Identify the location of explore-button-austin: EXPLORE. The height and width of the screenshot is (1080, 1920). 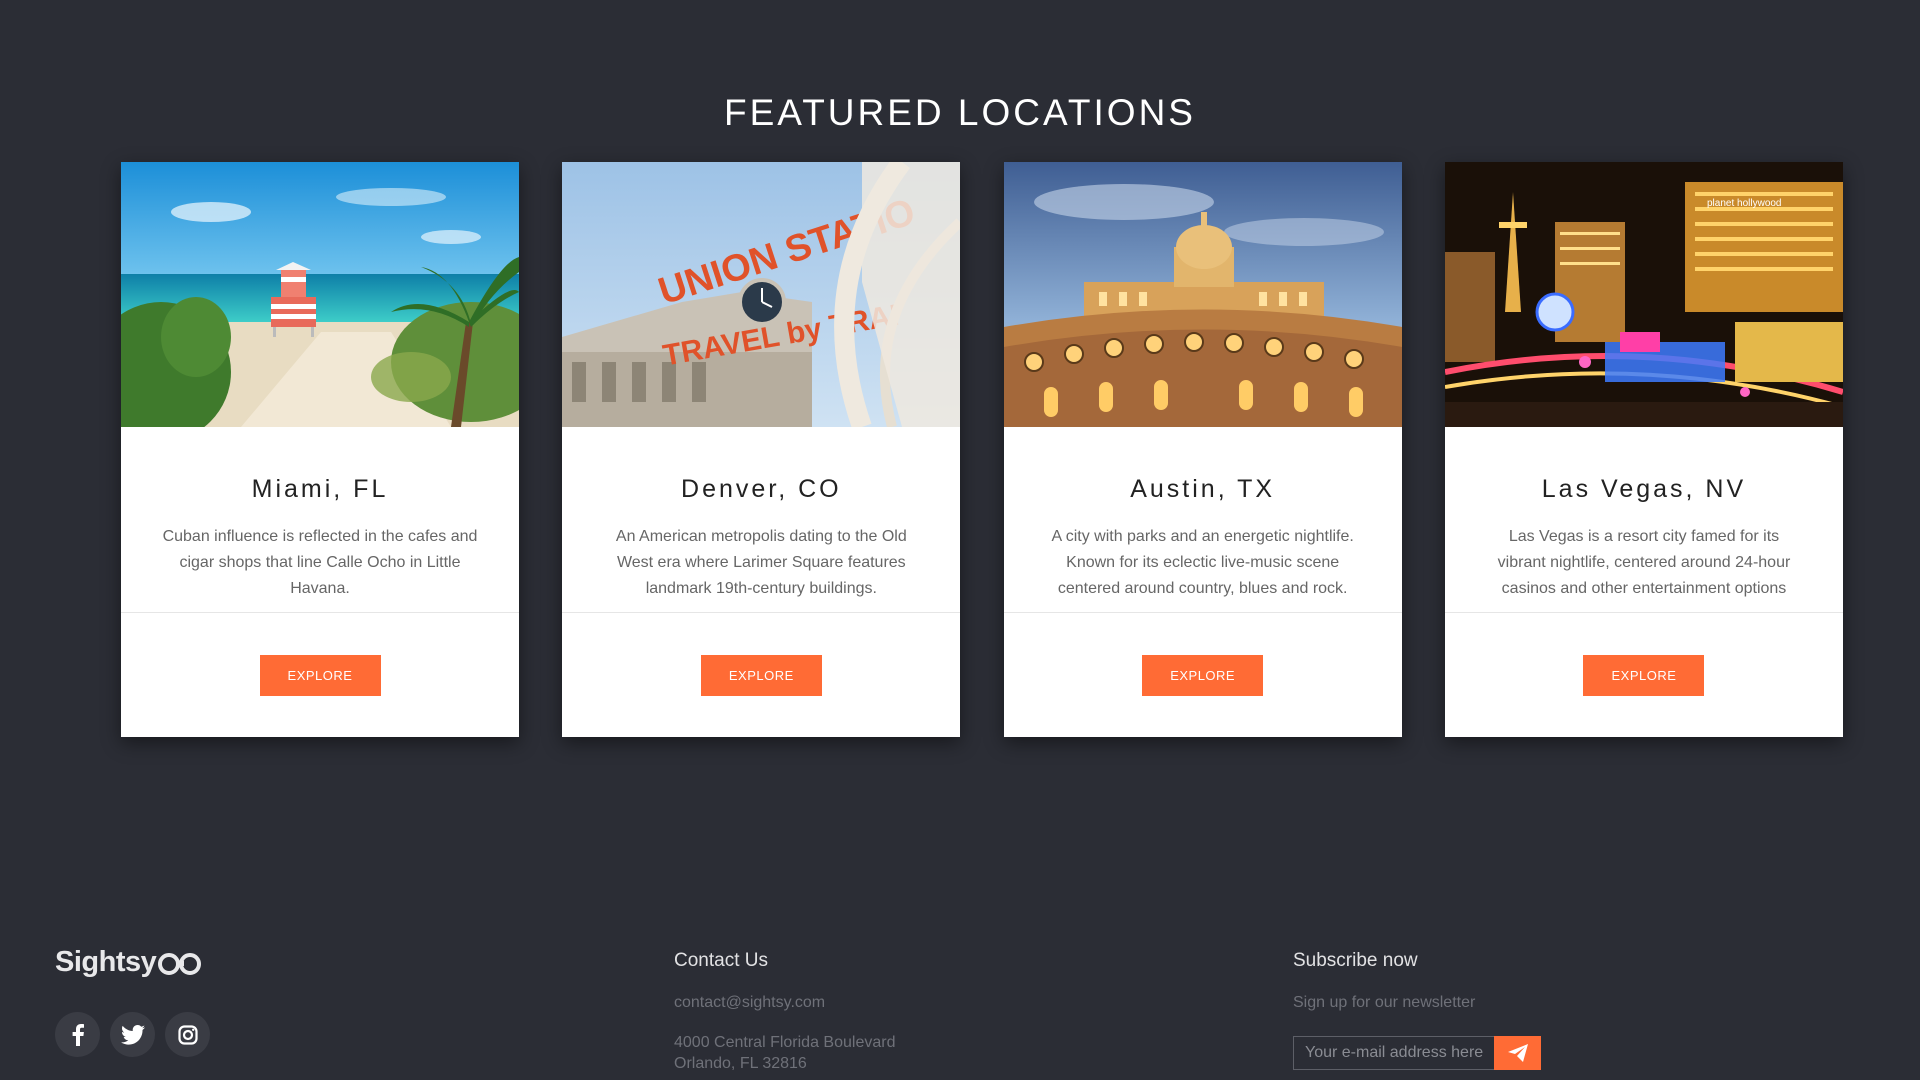
(1203, 675).